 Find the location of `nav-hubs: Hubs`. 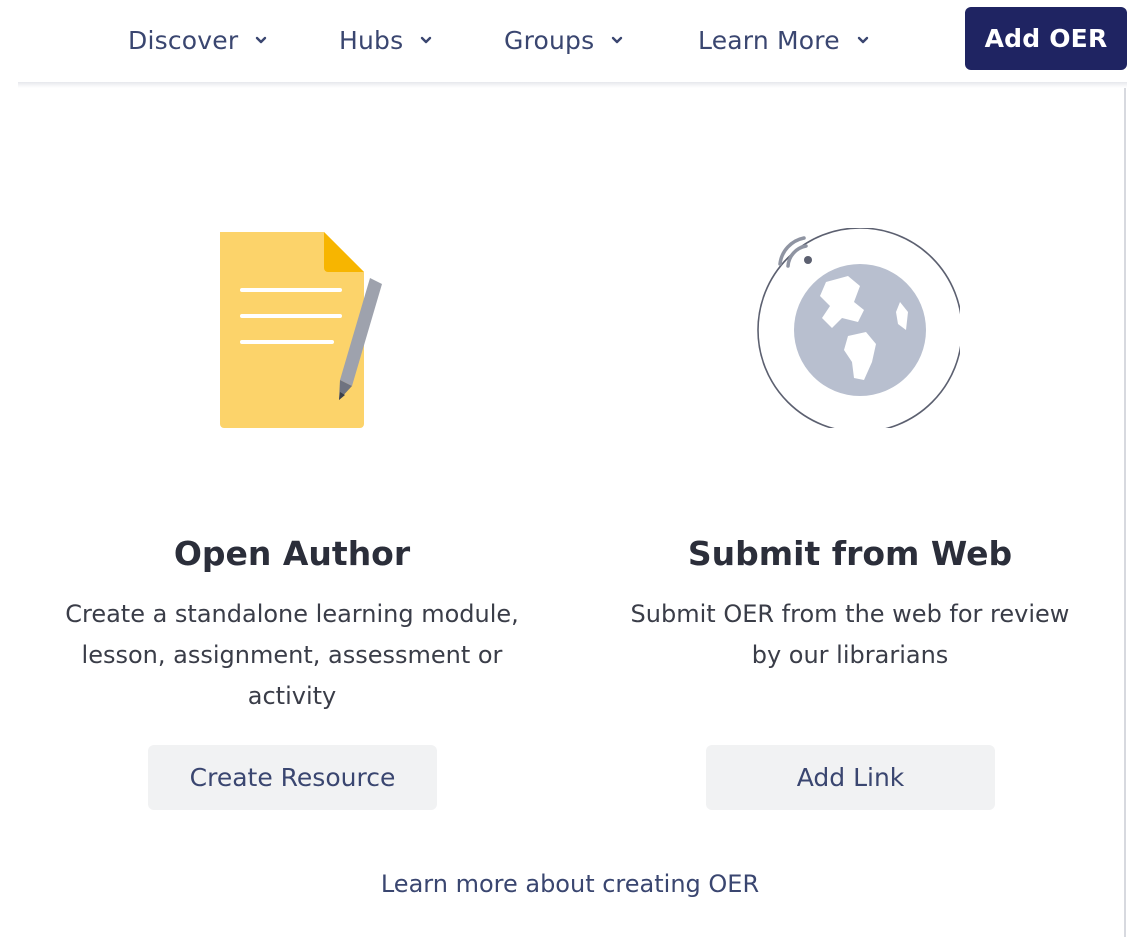

nav-hubs: Hubs is located at coordinates (386, 40).